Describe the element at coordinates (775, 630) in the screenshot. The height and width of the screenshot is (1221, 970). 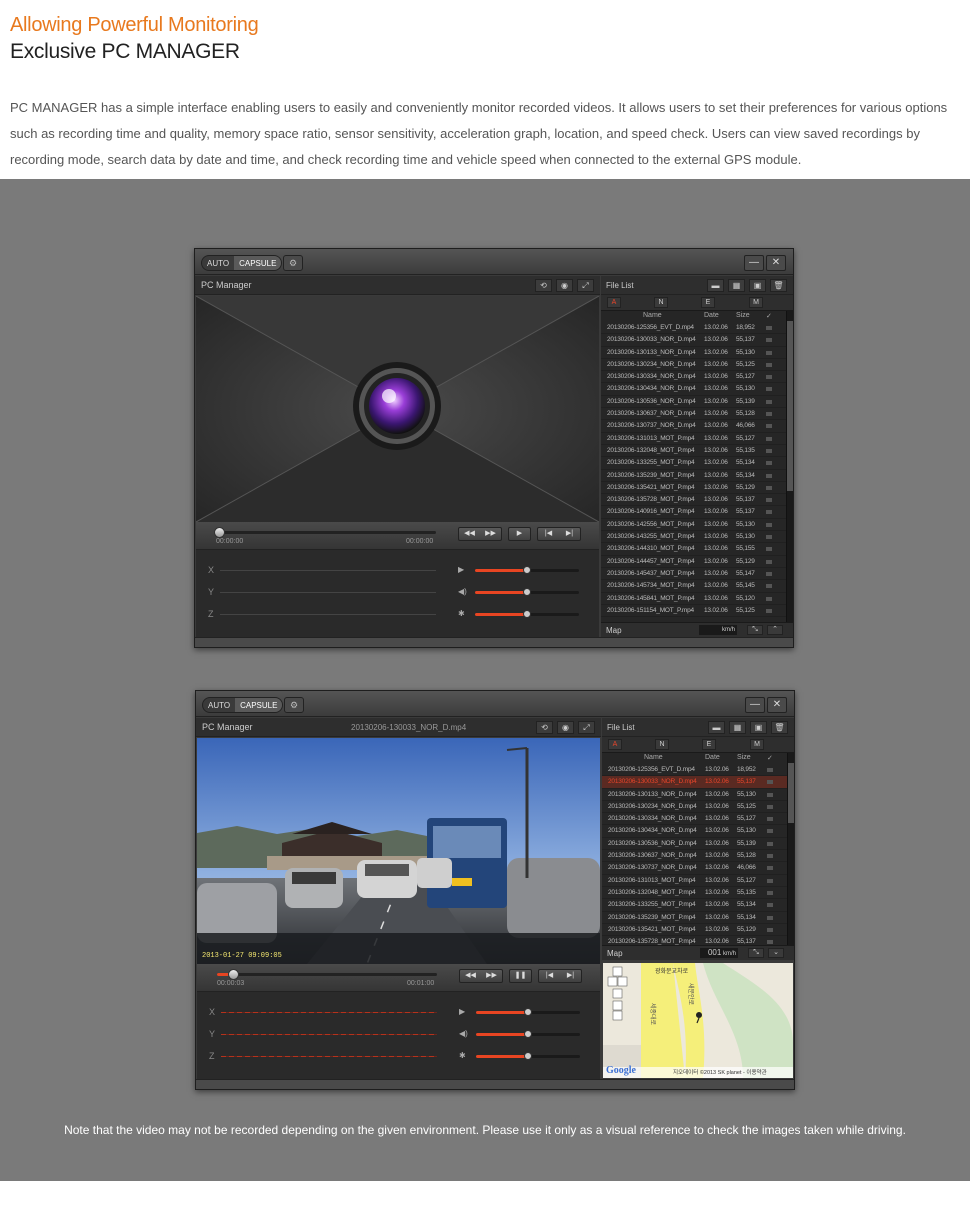
I see `map-collapse-icon: ⌃` at that location.